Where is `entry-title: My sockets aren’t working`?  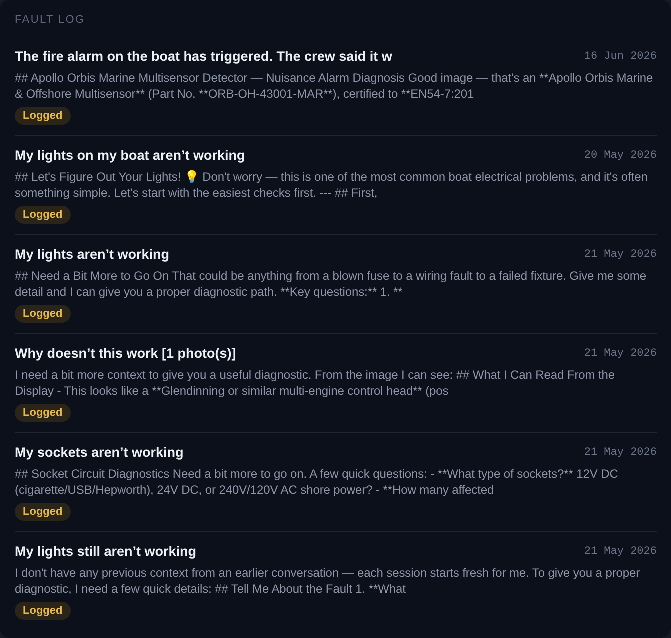
entry-title: My sockets aren’t working is located at coordinates (99, 453).